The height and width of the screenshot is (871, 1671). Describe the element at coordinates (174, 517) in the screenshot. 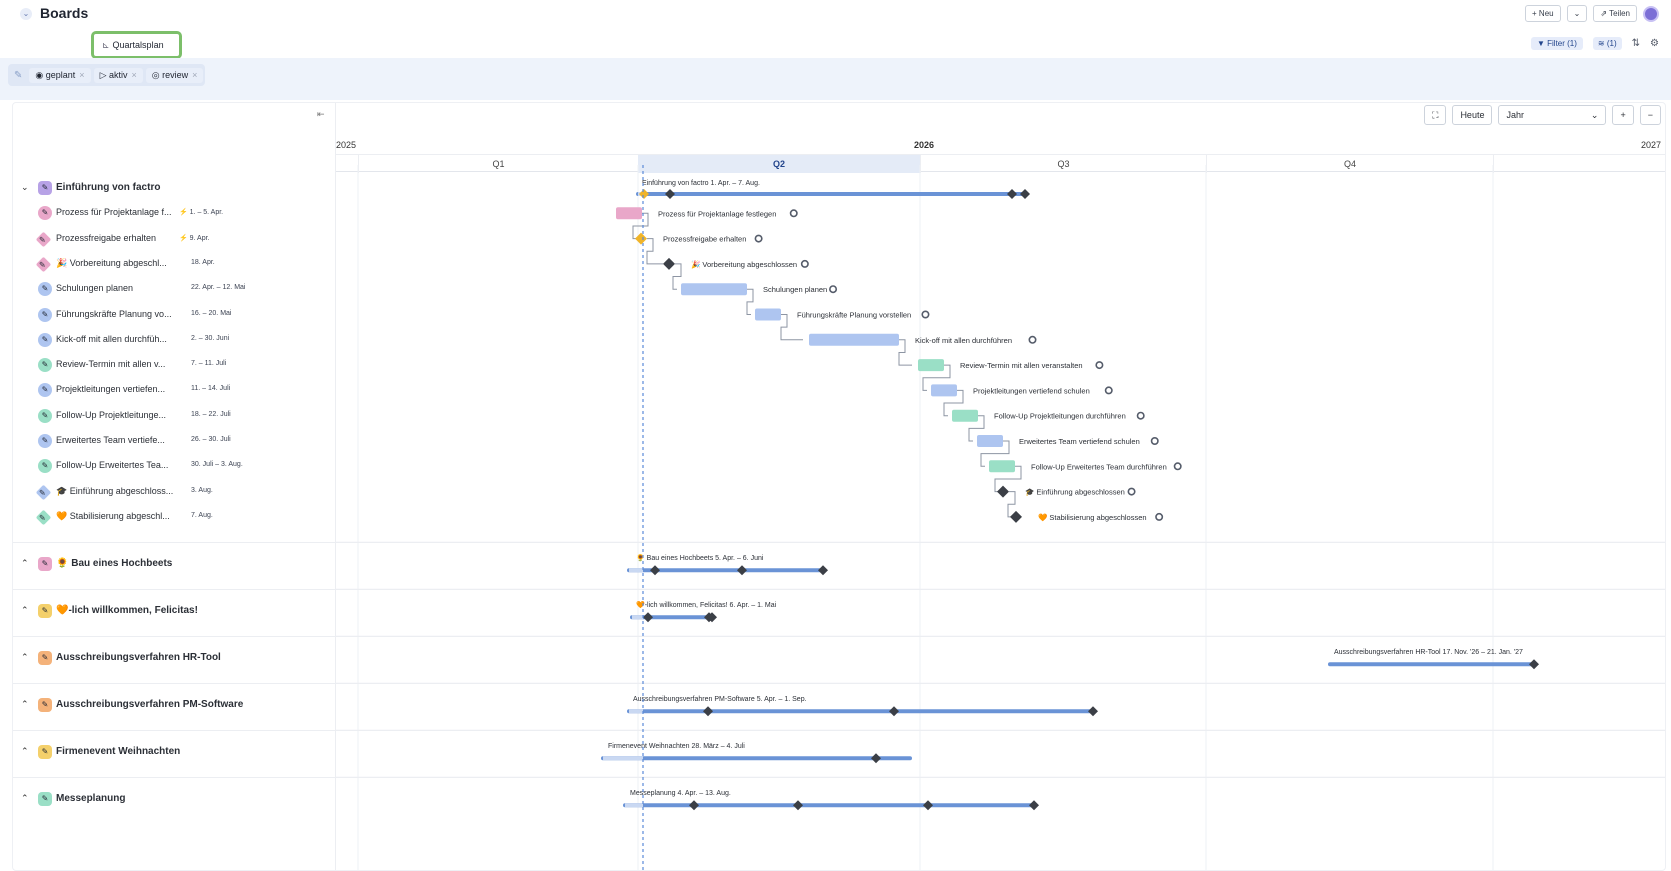

I see `task-row: ✎ 🧡 Stabilisierung abgeschl... 7. Aug.` at that location.